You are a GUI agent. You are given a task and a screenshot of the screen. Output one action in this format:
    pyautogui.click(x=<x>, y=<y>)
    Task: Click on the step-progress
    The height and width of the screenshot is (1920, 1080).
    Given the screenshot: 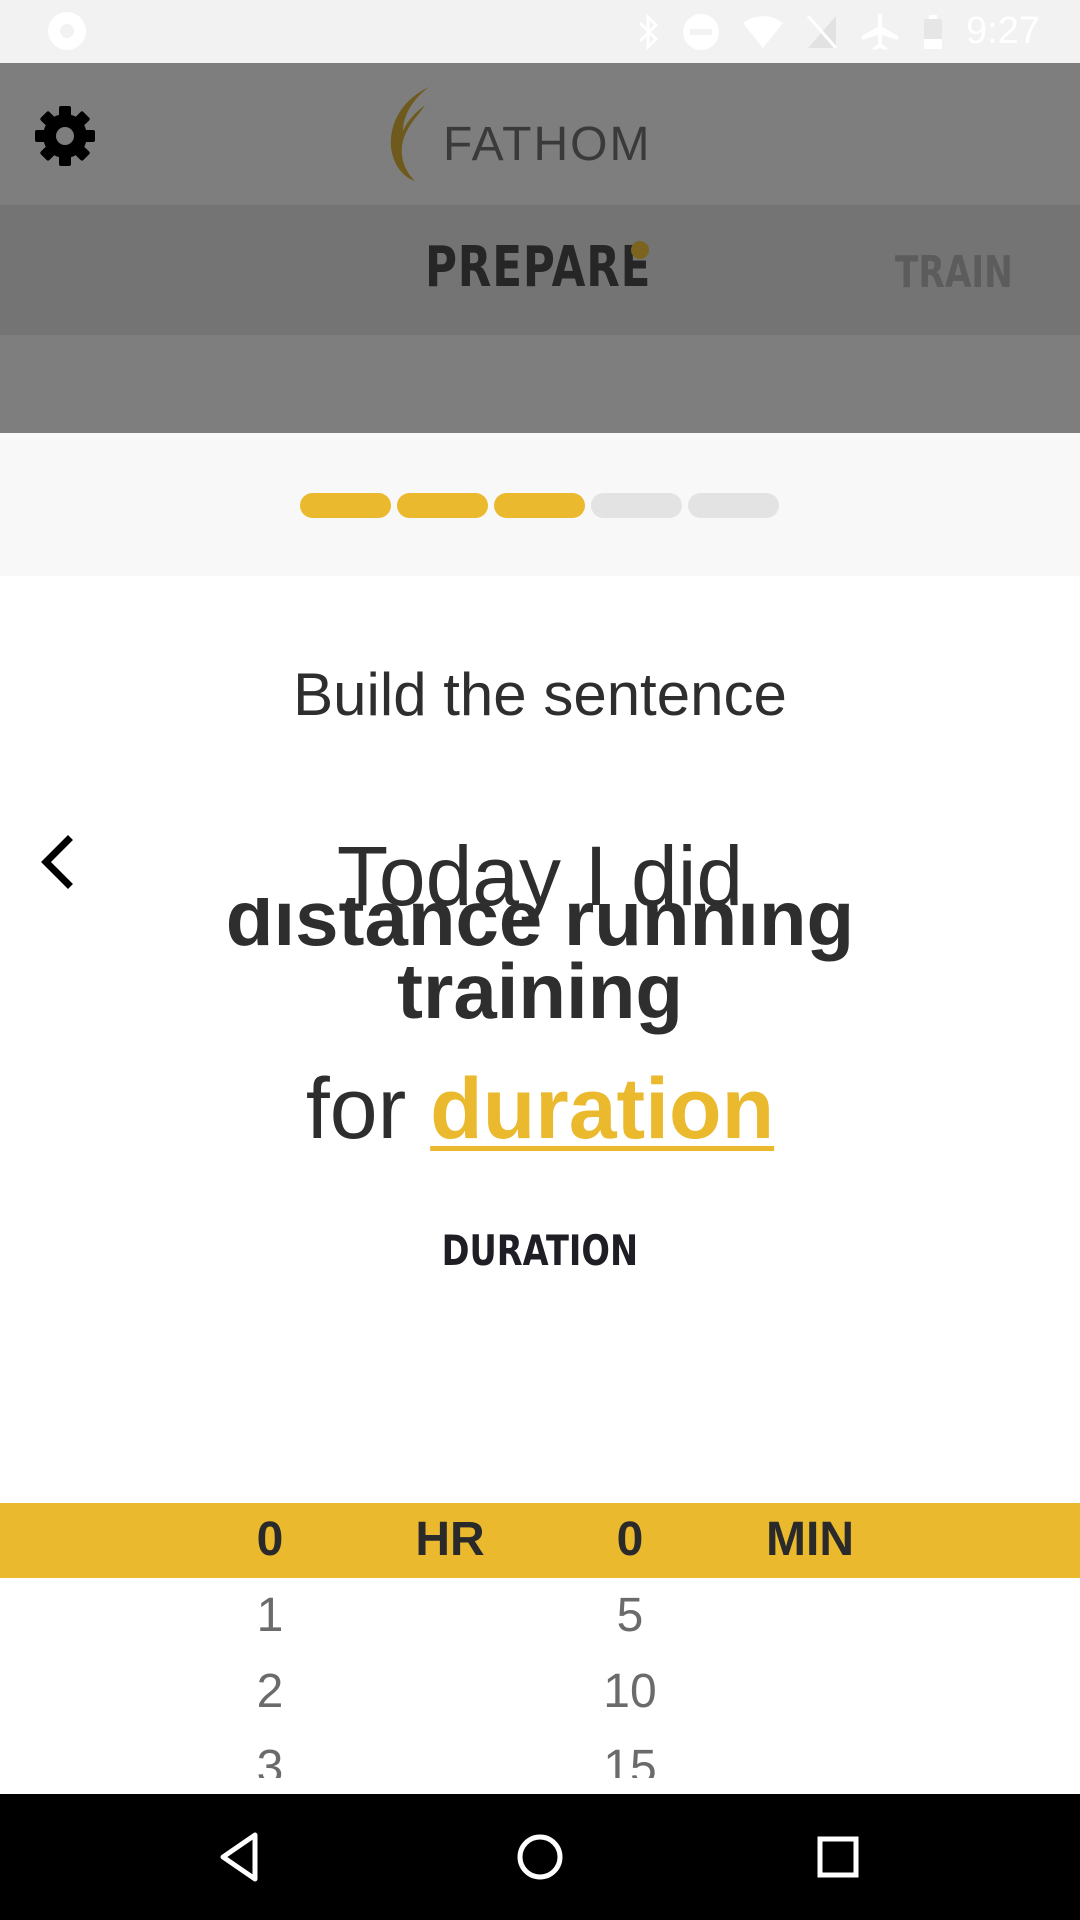 What is the action you would take?
    pyautogui.click(x=539, y=505)
    